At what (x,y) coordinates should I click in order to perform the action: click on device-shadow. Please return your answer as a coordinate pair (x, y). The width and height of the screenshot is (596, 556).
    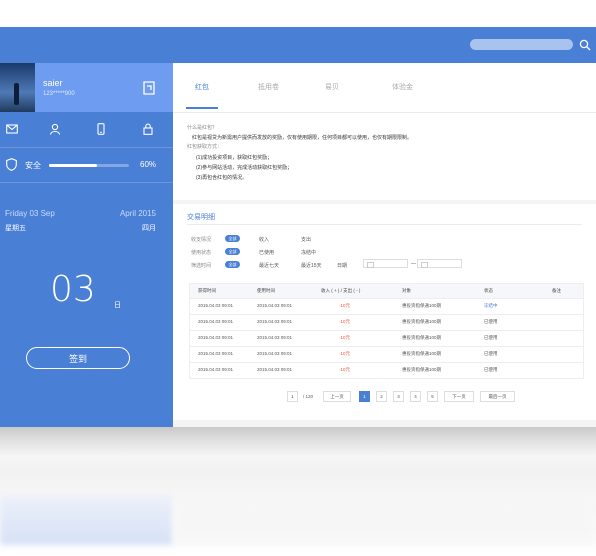
    Looking at the image, I should click on (298, 442).